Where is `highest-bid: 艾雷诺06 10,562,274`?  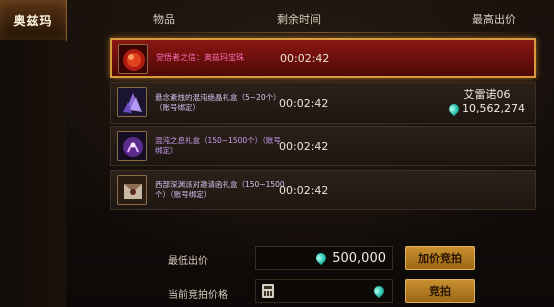
highest-bid: 艾雷诺06 10,562,274 is located at coordinates (485, 101).